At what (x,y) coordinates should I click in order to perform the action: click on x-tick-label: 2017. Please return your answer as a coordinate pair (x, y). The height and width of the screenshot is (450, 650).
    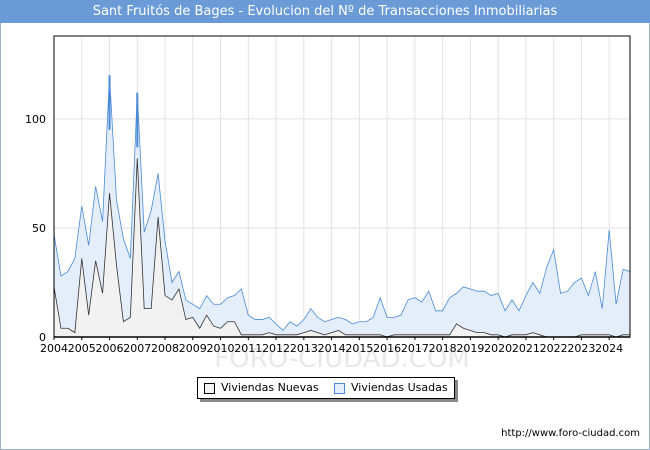
    Looking at the image, I should click on (415, 348).